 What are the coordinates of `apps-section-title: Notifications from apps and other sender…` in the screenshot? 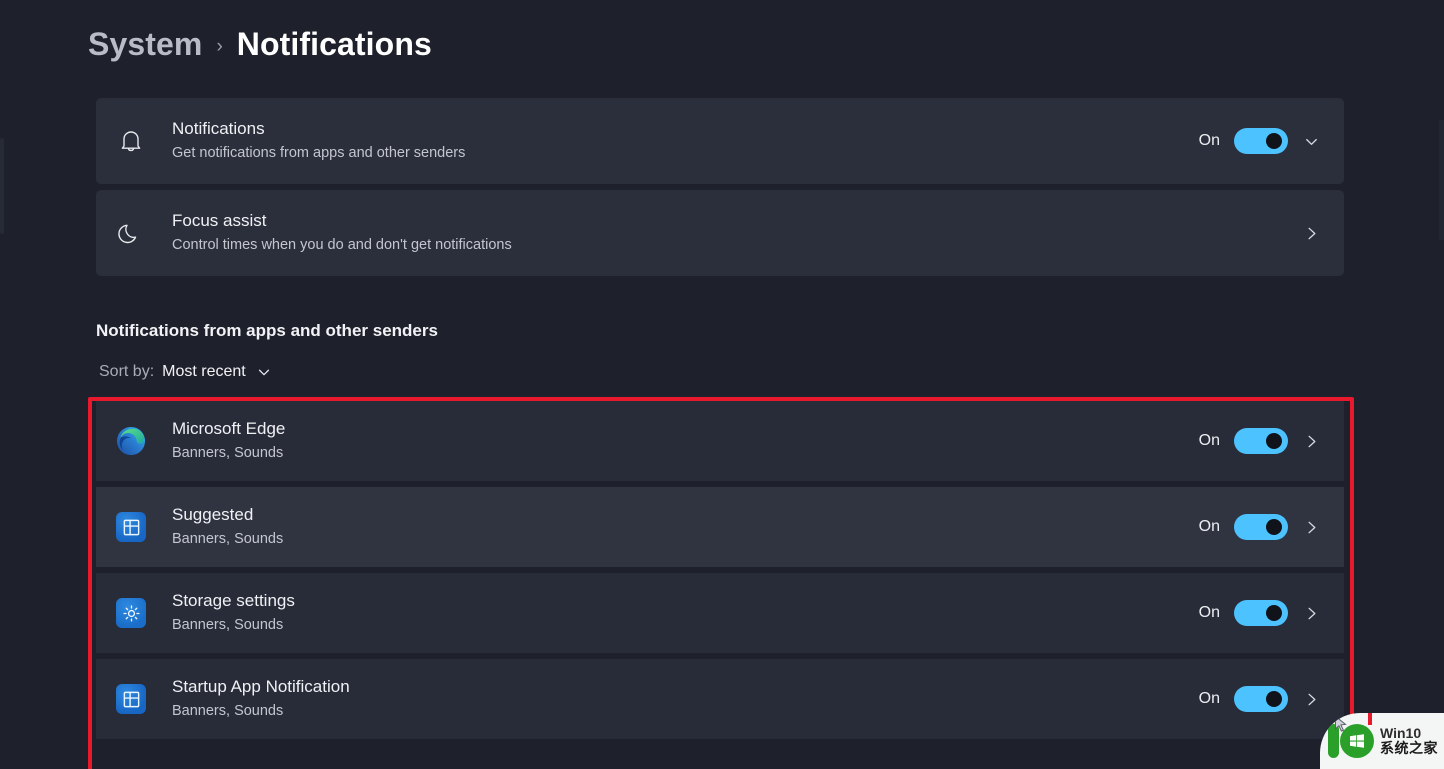 It's located at (267, 330).